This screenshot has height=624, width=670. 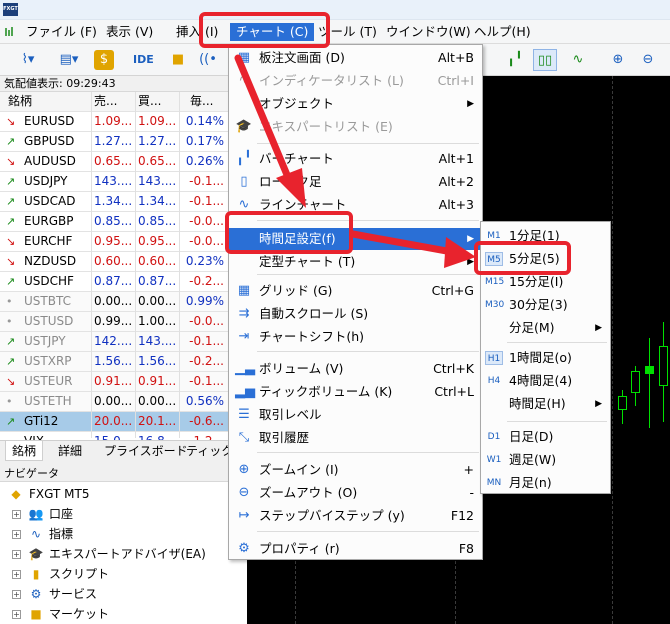 What do you see at coordinates (545, 305) in the screenshot?
I see `timeframe-item: M30 30分足(3)` at bounding box center [545, 305].